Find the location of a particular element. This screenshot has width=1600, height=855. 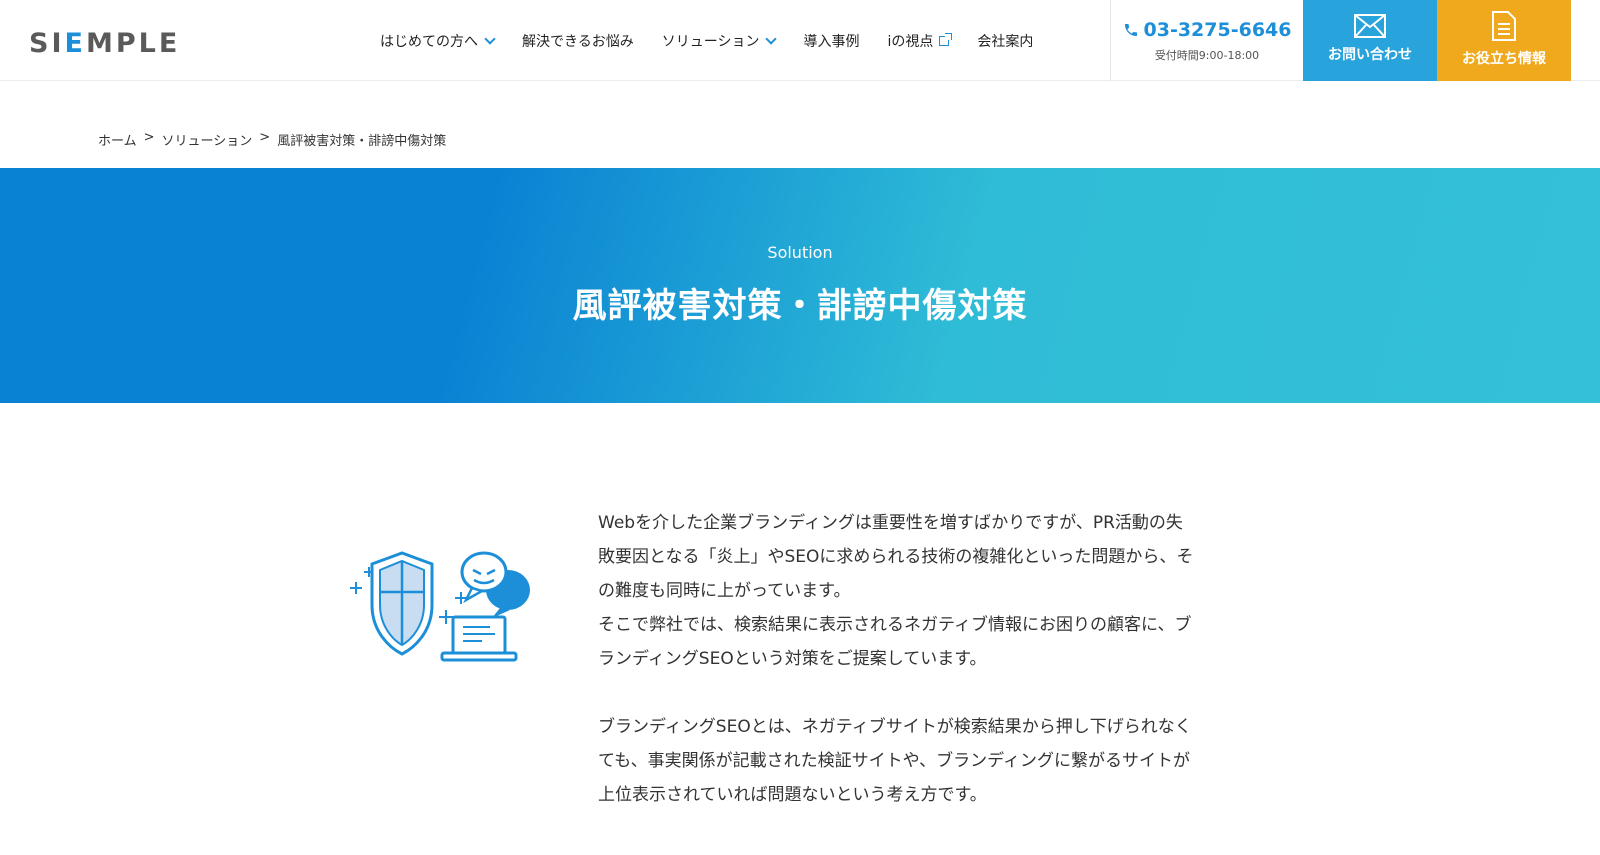

main-nav: はじめての方へ 解決できるお悩み ソリューション 導入事例 iの視点 会社案内 is located at coordinates (706, 40).